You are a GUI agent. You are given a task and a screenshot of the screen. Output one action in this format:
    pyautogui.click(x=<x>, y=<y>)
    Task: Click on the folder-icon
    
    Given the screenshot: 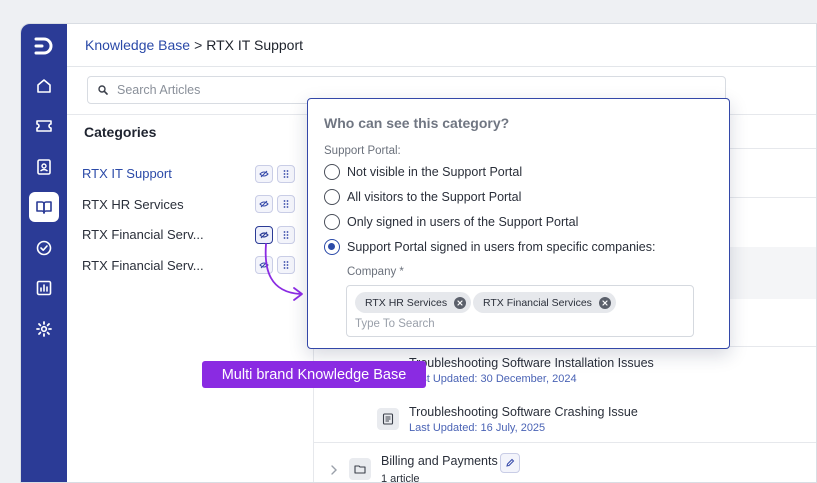 What is the action you would take?
    pyautogui.click(x=360, y=469)
    